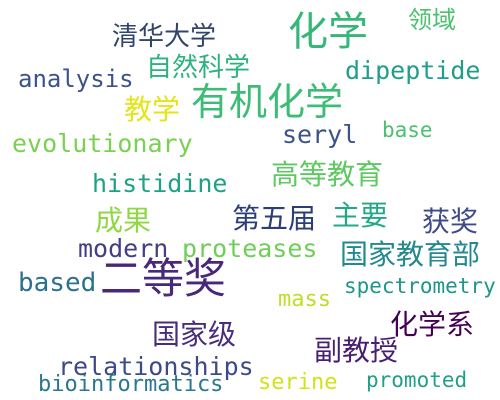 The width and height of the screenshot is (500, 400). Describe the element at coordinates (194, 334) in the screenshot. I see `word-guojiaji: 国家级` at that location.